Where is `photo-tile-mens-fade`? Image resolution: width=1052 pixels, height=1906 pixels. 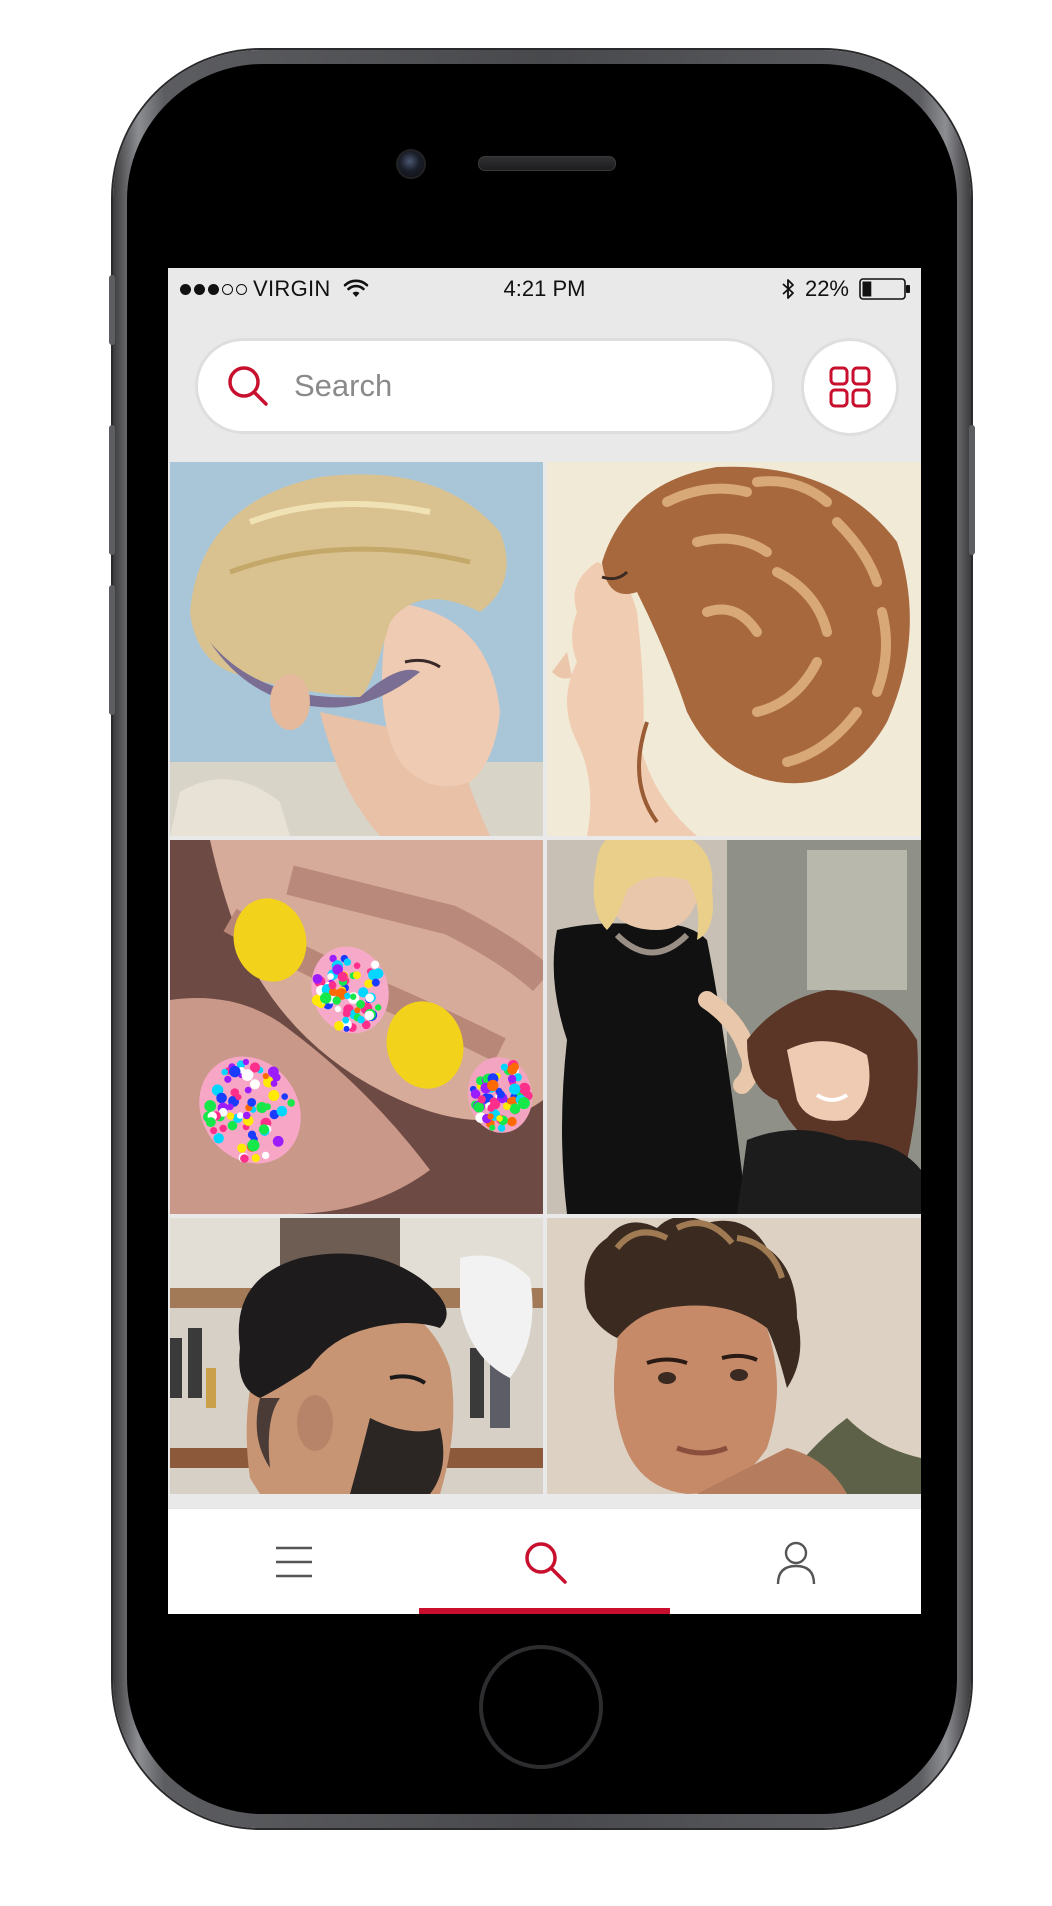
photo-tile-mens-fade is located at coordinates (356, 1356).